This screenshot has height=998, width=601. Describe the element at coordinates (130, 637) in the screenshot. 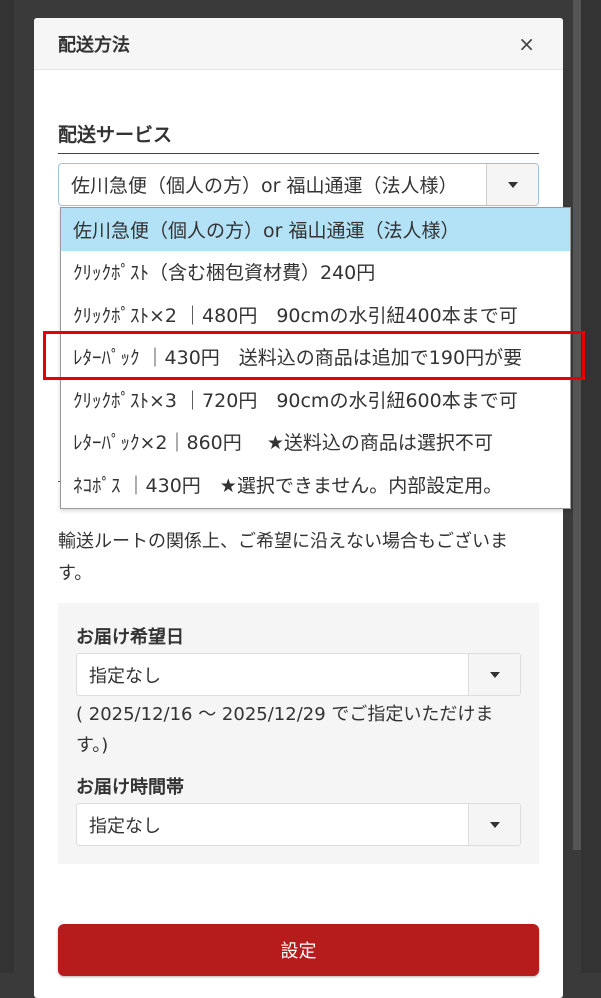

I see `delivery-date-label: お届け希望日` at that location.